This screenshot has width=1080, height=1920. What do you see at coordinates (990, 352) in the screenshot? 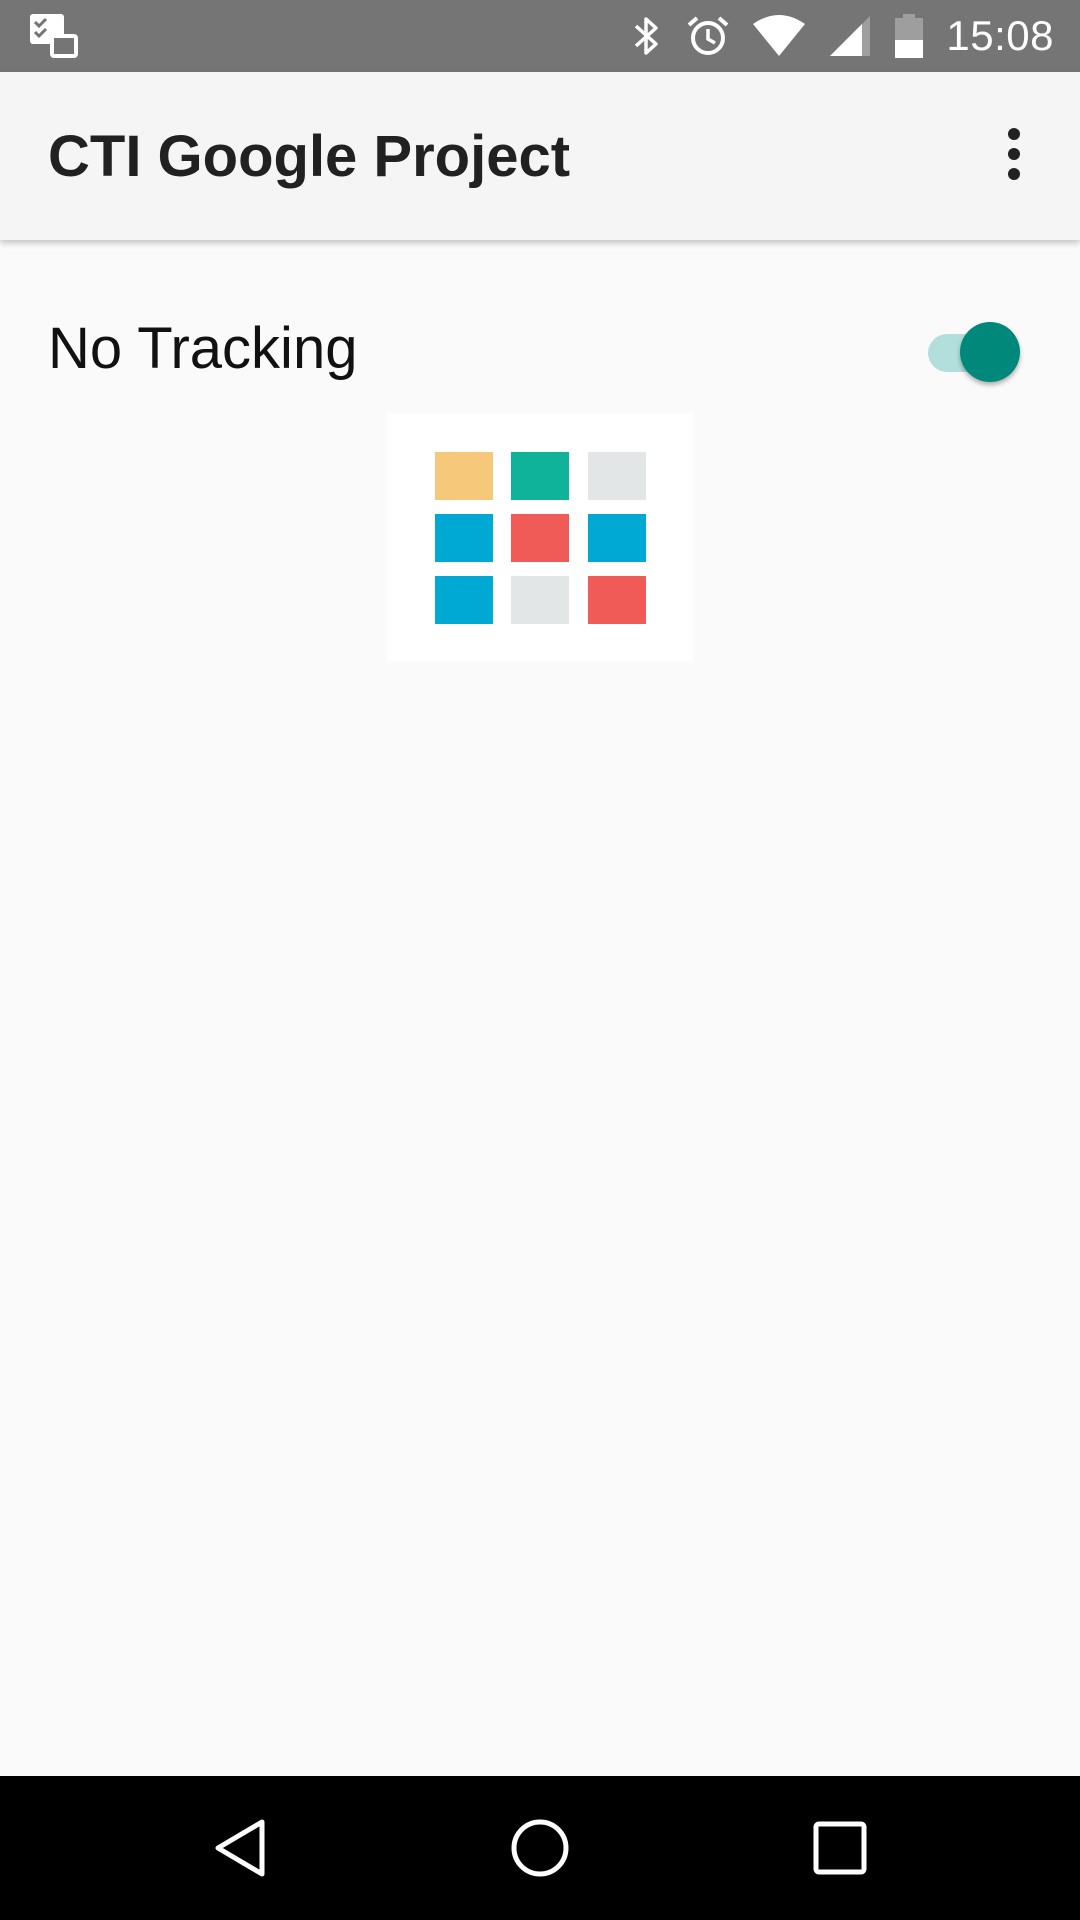
I see `switch-thumb` at bounding box center [990, 352].